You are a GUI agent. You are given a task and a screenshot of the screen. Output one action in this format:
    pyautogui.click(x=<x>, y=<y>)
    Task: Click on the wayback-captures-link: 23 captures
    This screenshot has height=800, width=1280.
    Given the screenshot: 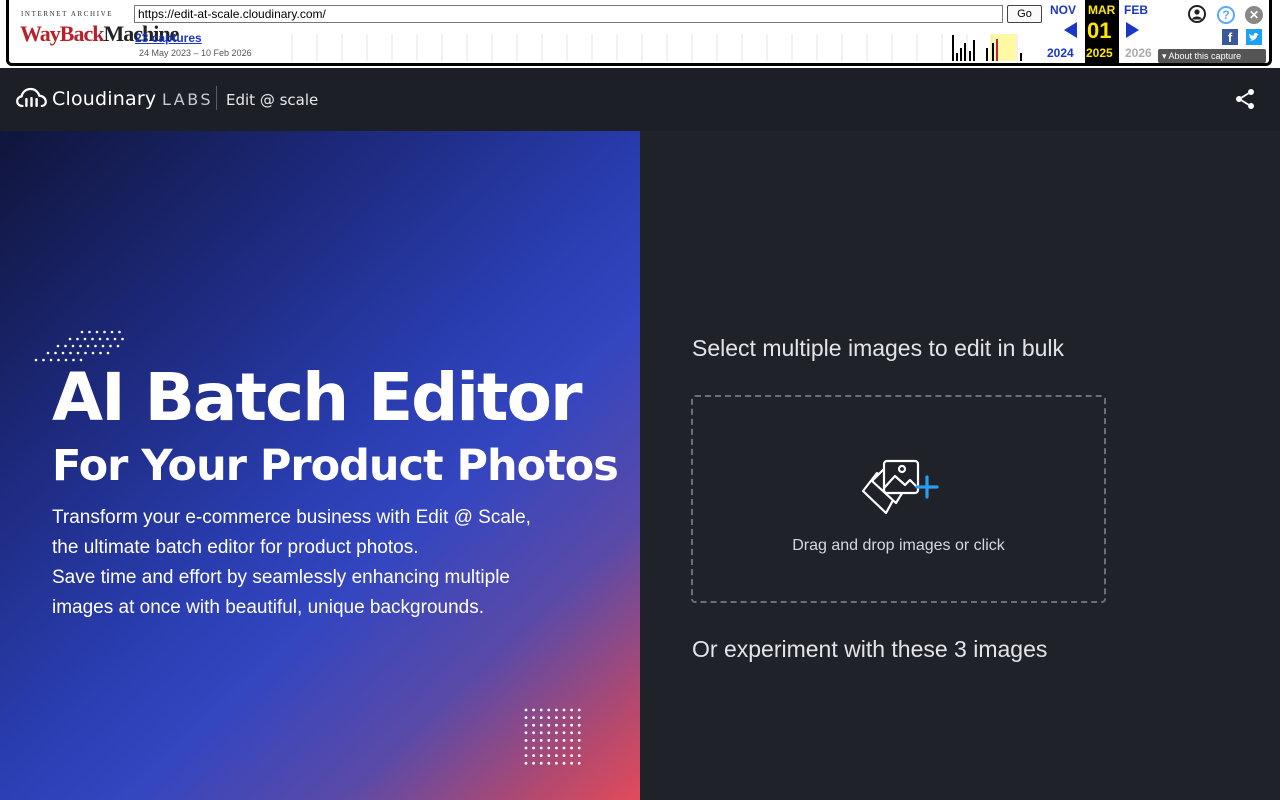 What is the action you would take?
    pyautogui.click(x=168, y=38)
    